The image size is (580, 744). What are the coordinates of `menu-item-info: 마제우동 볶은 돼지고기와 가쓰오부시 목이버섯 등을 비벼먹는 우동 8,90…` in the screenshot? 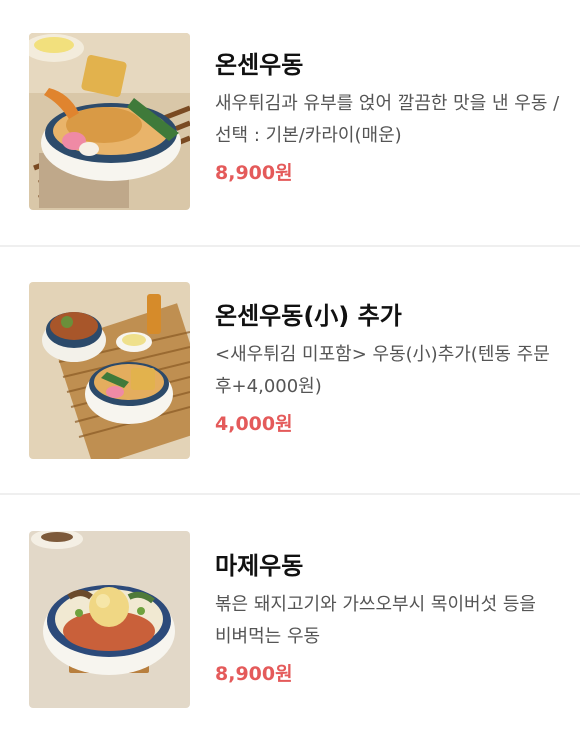 It's located at (387, 619).